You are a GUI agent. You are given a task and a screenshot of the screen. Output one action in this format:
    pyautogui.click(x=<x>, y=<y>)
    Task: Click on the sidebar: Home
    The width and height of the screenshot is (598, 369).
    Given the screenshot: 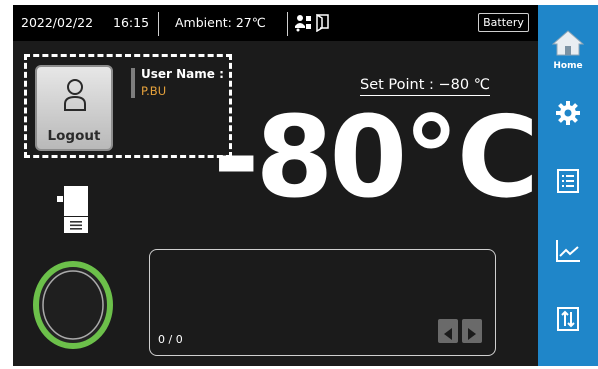 What is the action you would take?
    pyautogui.click(x=568, y=185)
    